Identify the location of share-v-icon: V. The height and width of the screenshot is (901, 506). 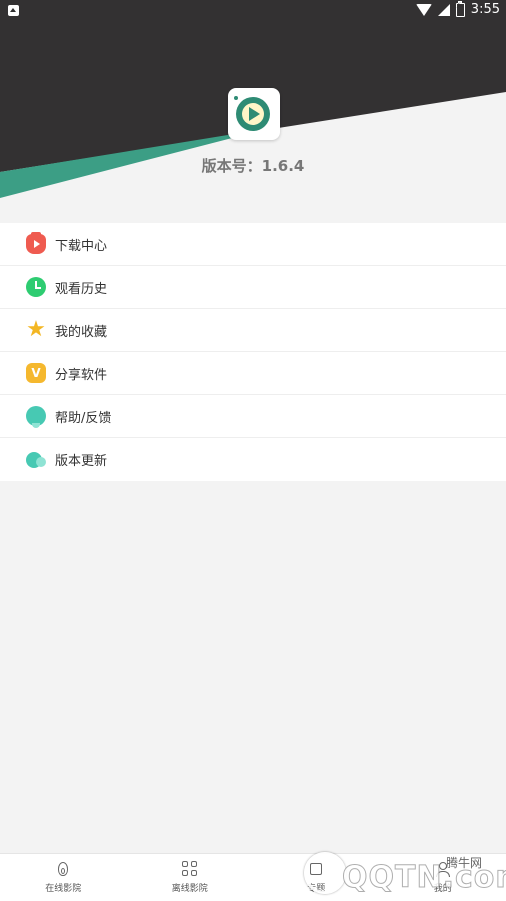
(36, 373).